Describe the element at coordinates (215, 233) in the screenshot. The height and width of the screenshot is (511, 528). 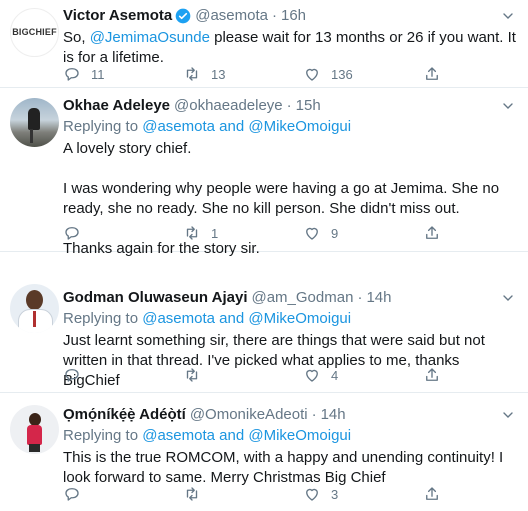
I see `retweet-count: 1` at that location.